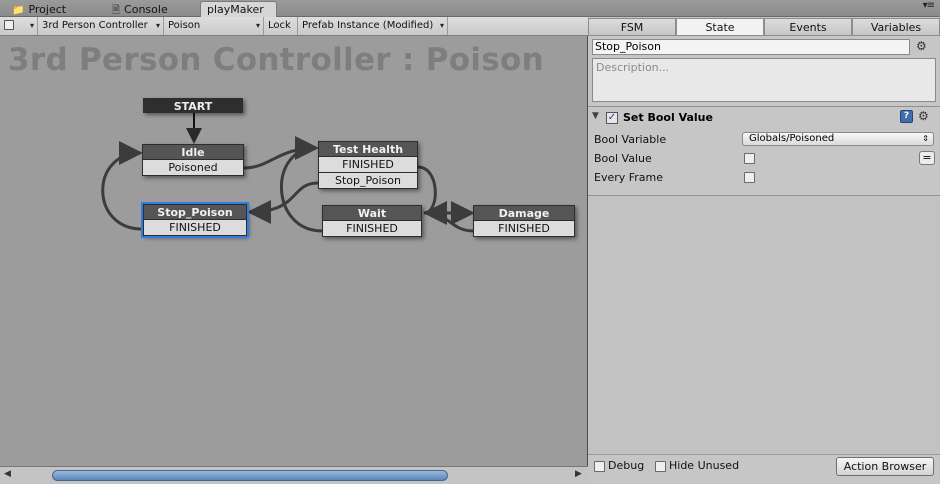  I want to click on object-select-value: 3rd Person Controller, so click(95, 25).